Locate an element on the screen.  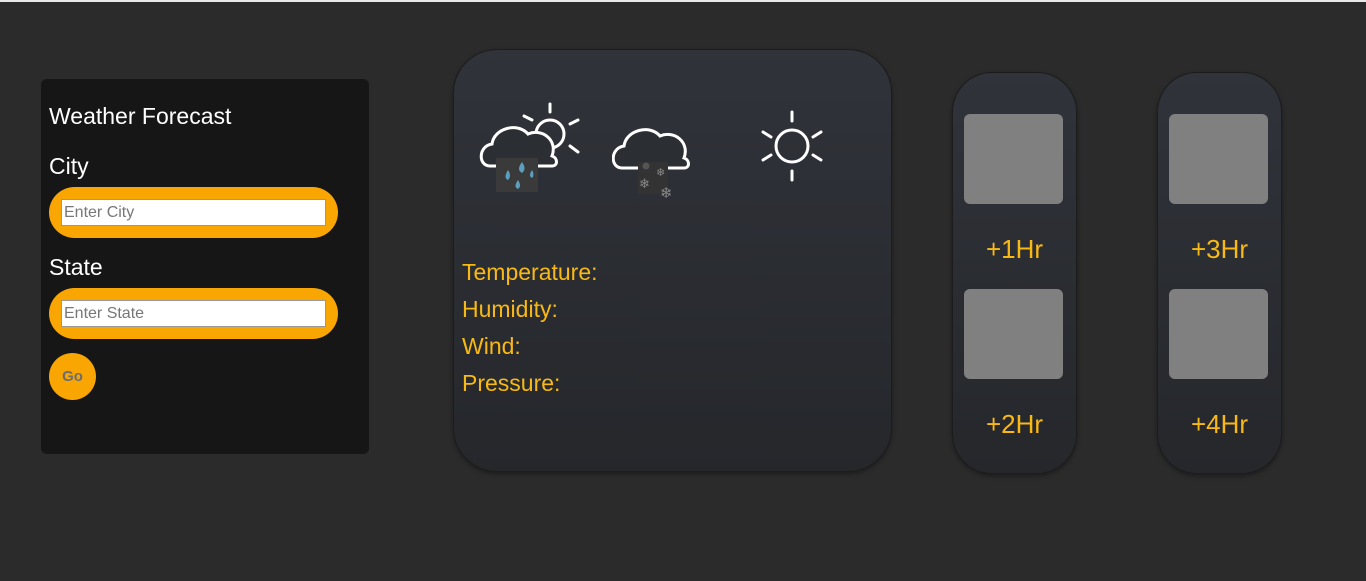
state-field-wrapper is located at coordinates (193, 313).